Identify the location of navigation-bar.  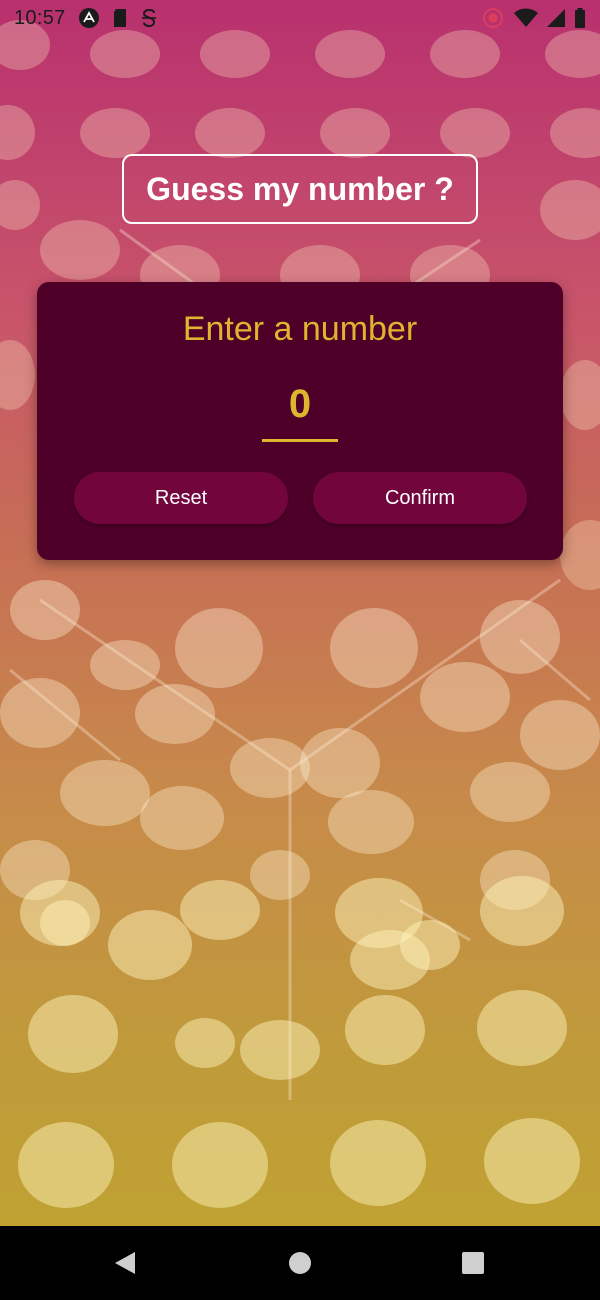
(300, 1263).